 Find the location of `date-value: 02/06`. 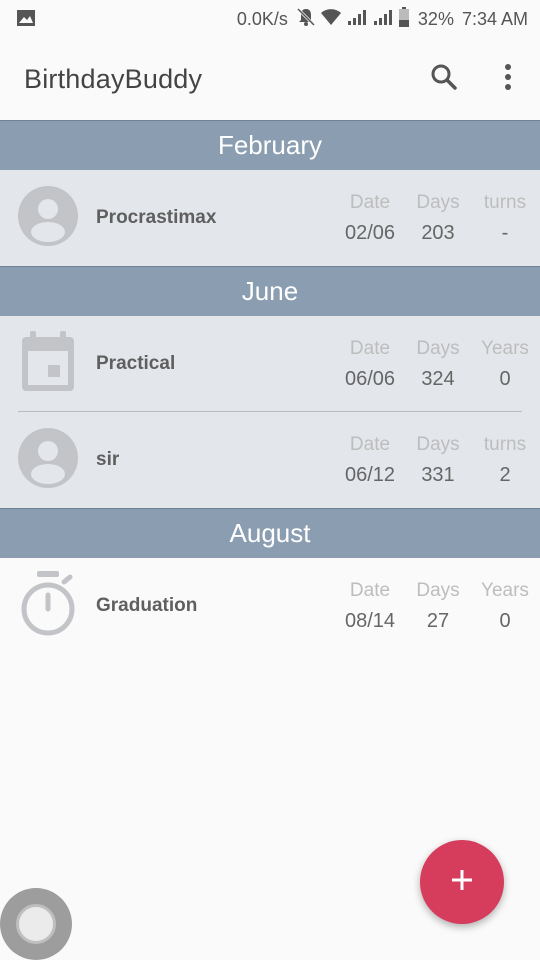

date-value: 02/06 is located at coordinates (370, 232).